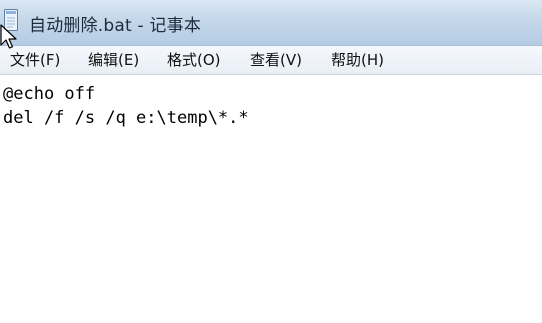 The image size is (542, 323). What do you see at coordinates (35, 60) in the screenshot?
I see `menu-file: 文件(F)` at bounding box center [35, 60].